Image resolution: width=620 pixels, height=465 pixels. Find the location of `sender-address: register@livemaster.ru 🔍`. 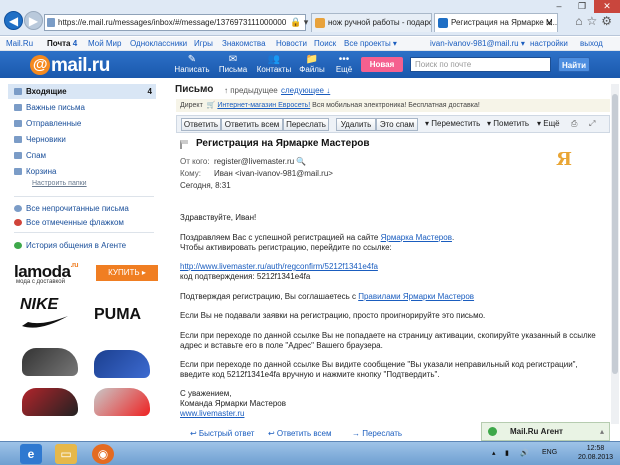

sender-address: register@livemaster.ru 🔍 is located at coordinates (260, 161).